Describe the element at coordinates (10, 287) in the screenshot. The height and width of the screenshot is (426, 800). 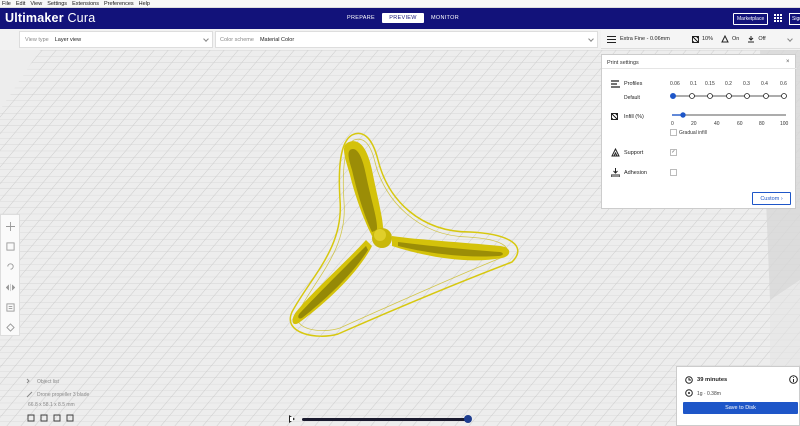
I see `mirror-icon` at that location.